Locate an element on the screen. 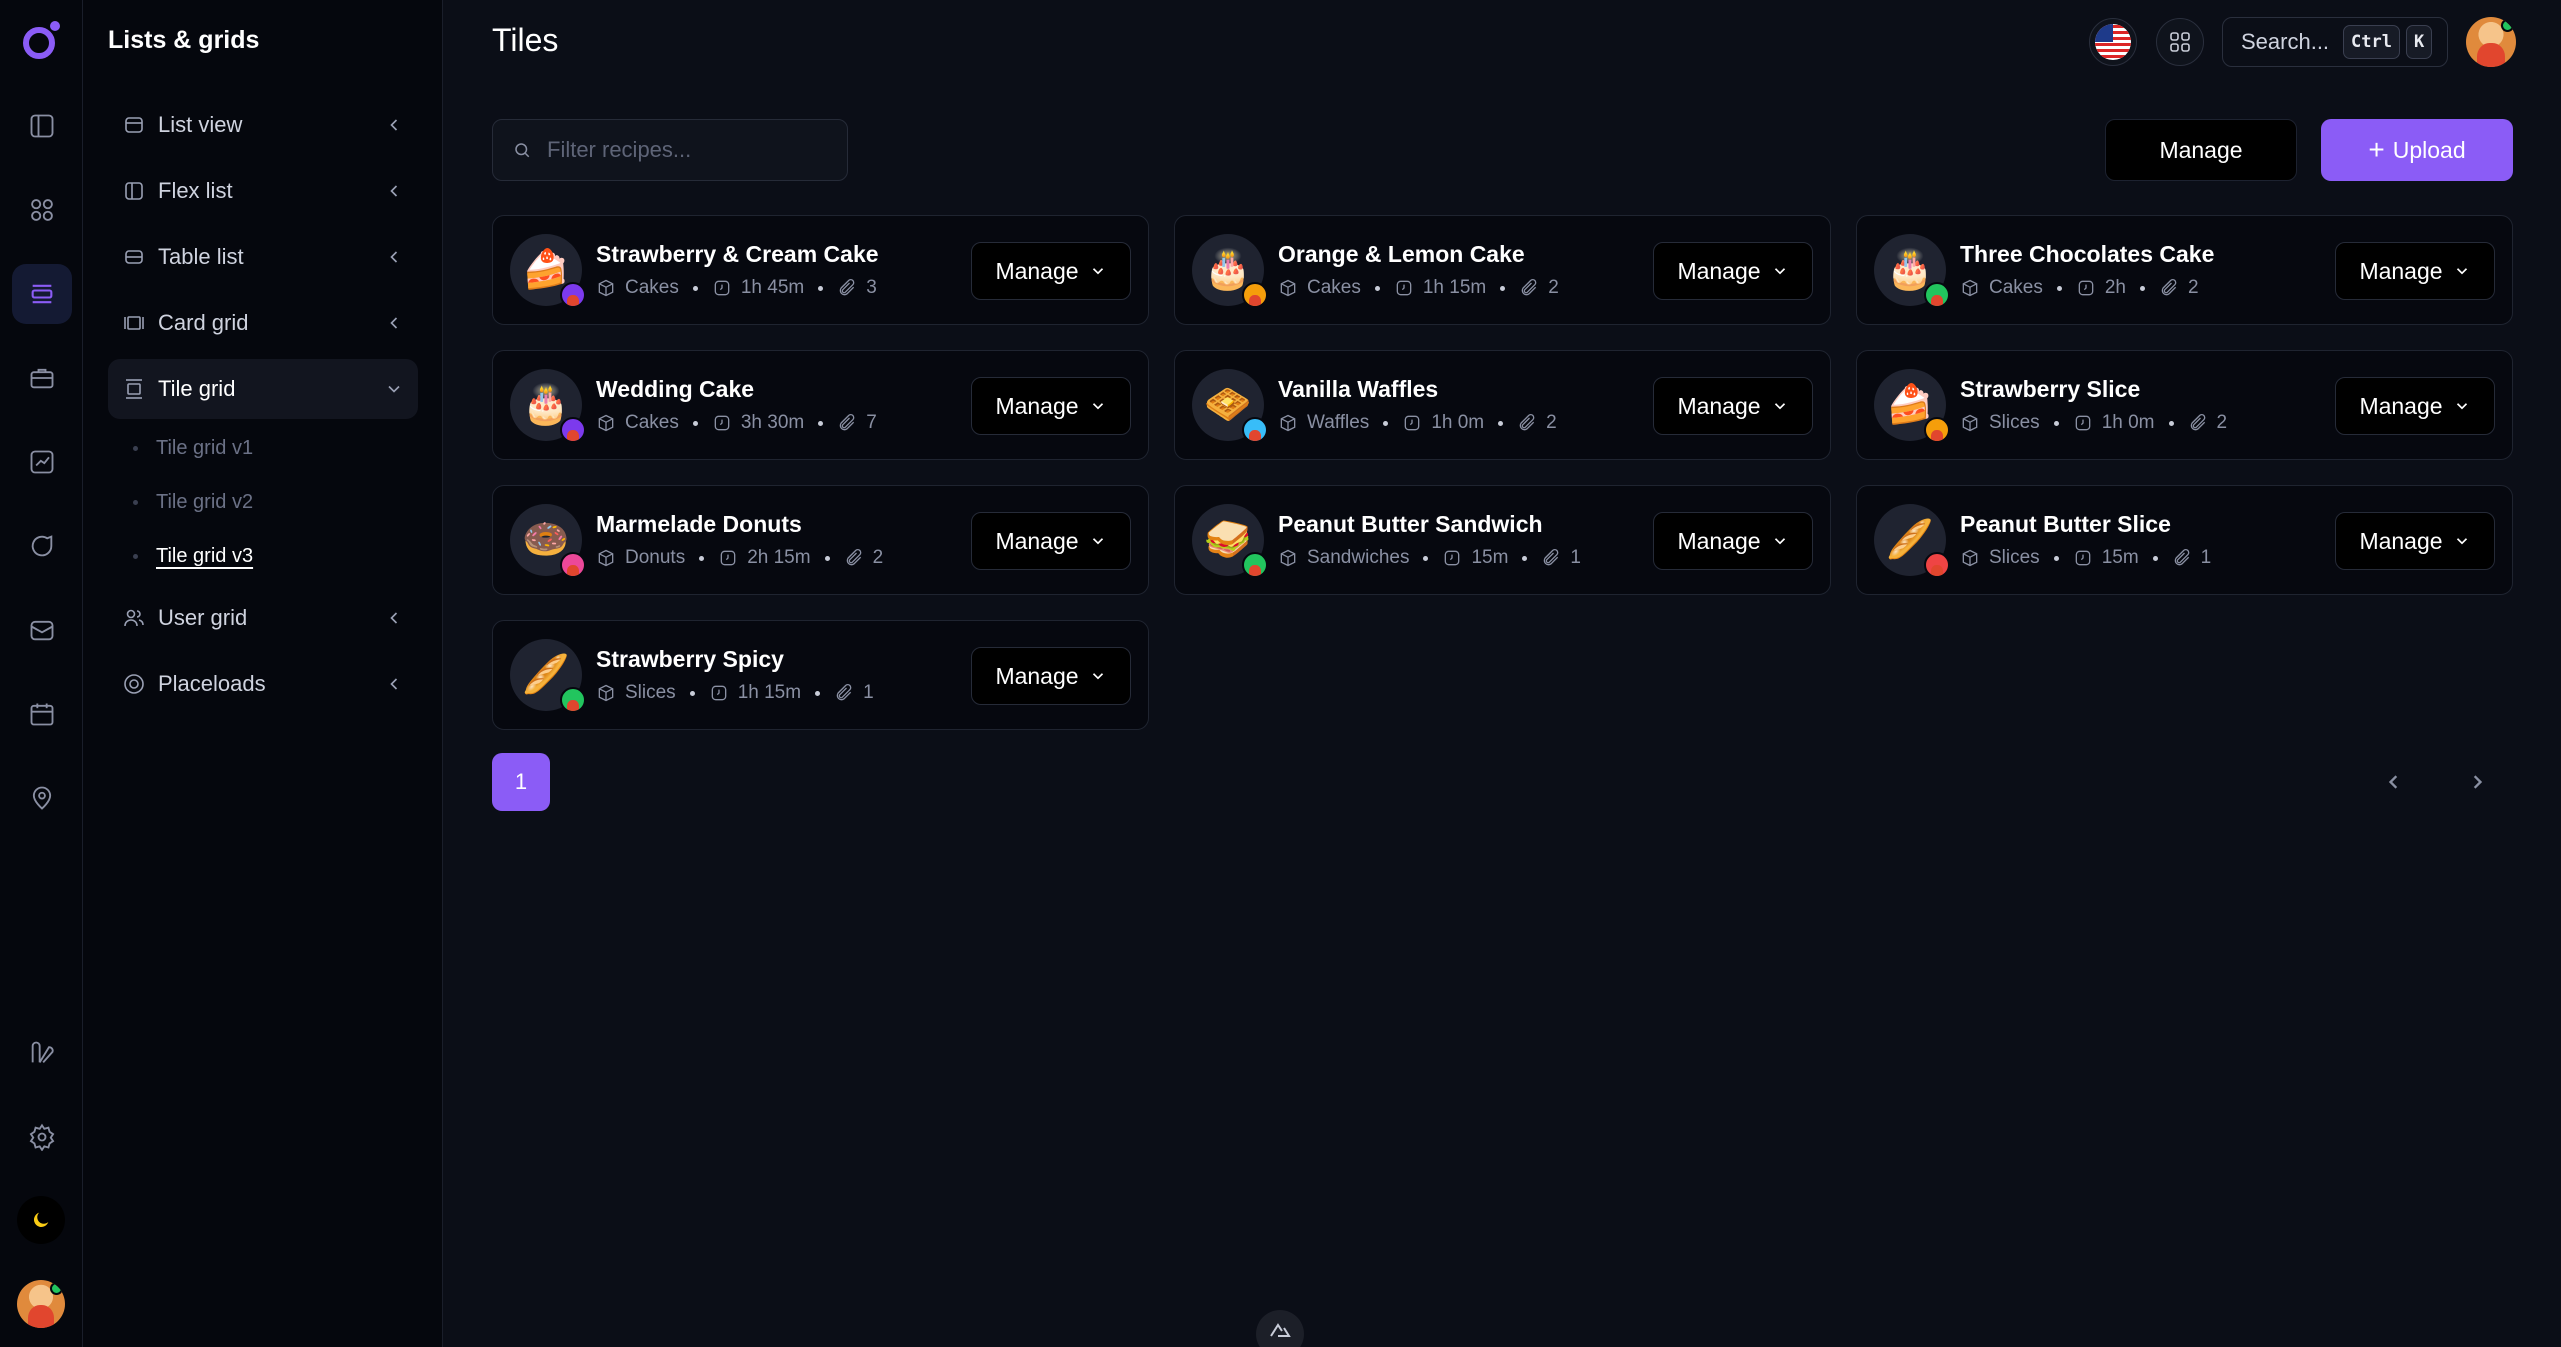  dark-mode-toggle-icon is located at coordinates (41, 1220).